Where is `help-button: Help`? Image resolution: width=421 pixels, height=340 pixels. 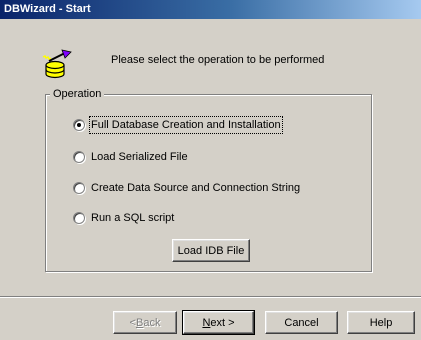 help-button: Help is located at coordinates (381, 322).